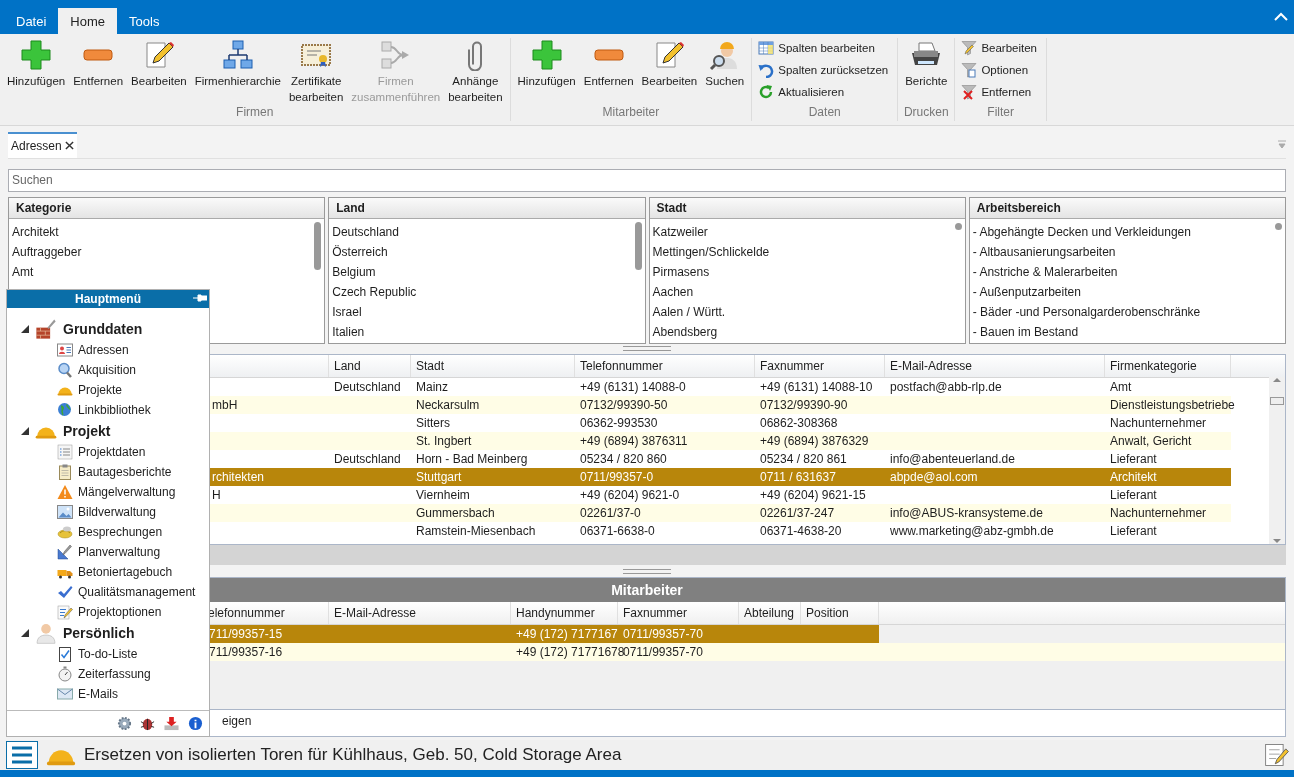 The height and width of the screenshot is (777, 1294). Describe the element at coordinates (120, 612) in the screenshot. I see `menu-item: Projektoptionen` at that location.